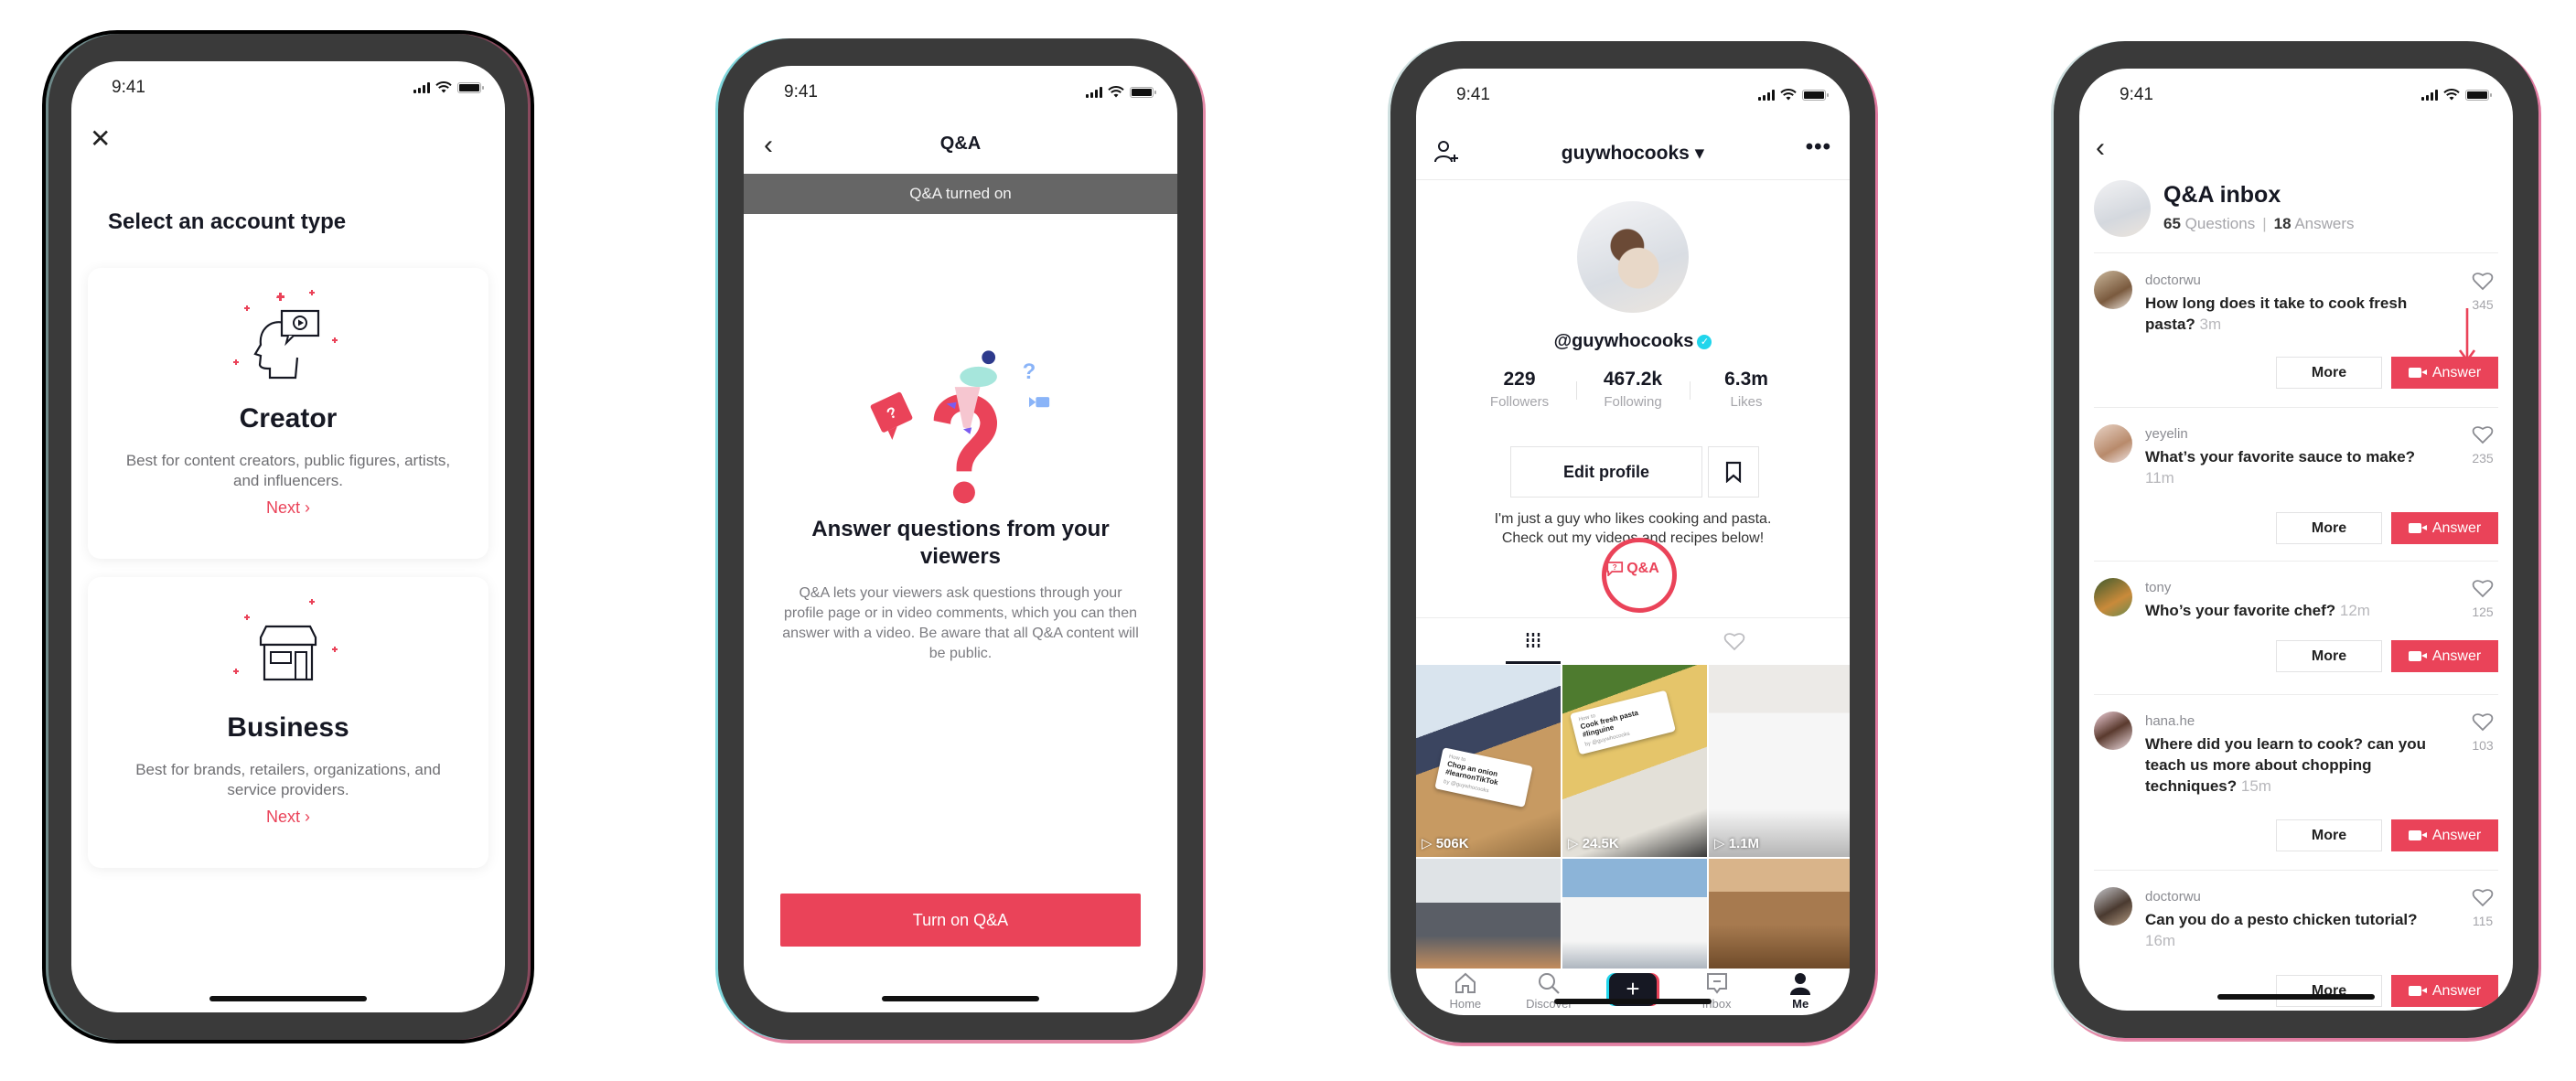  I want to click on like-count: 235, so click(2483, 458).